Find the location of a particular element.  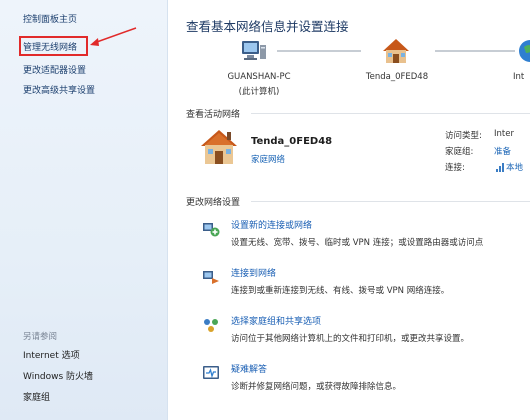

task-link: 疑难解答 is located at coordinates (249, 368).